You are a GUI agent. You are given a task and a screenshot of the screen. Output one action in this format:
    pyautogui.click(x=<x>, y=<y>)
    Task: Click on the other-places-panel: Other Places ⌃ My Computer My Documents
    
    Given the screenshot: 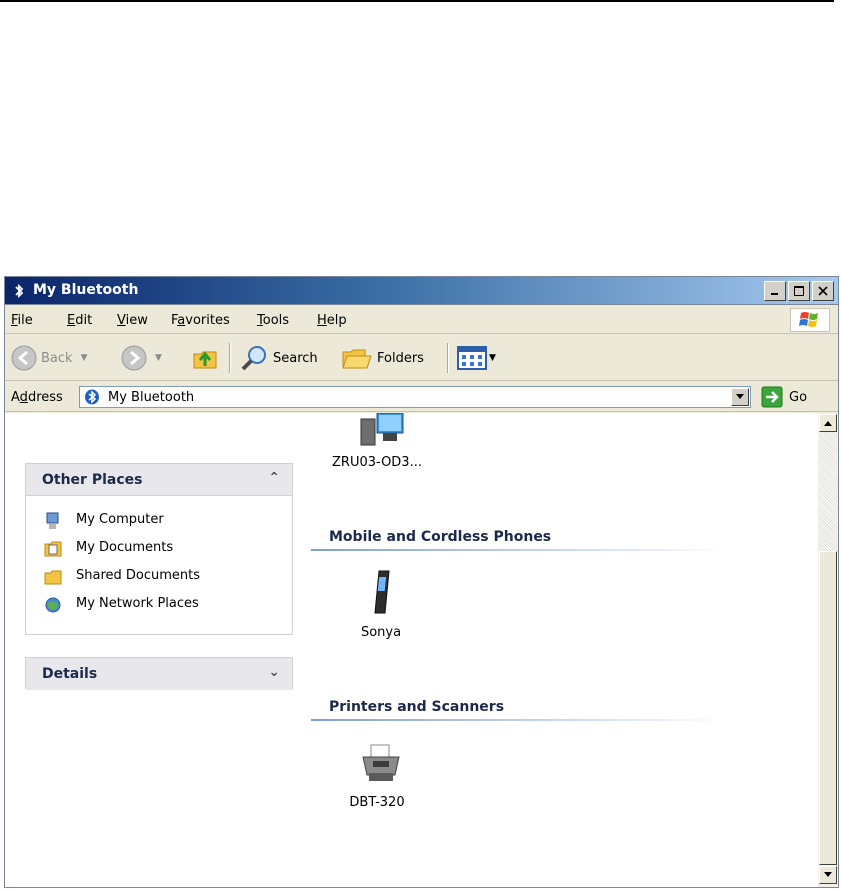 What is the action you would take?
    pyautogui.click(x=159, y=549)
    